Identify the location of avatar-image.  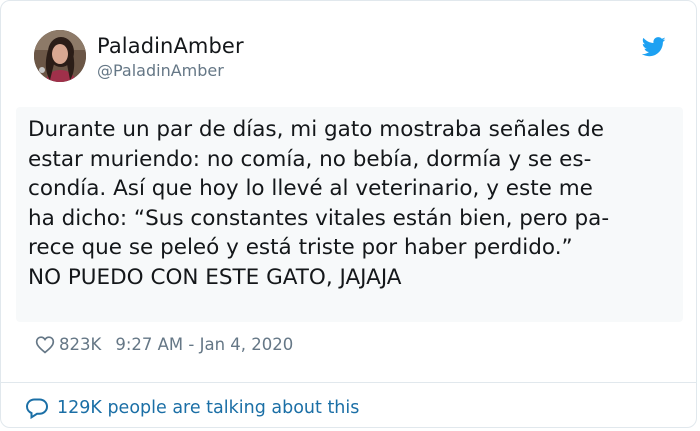
(60, 56).